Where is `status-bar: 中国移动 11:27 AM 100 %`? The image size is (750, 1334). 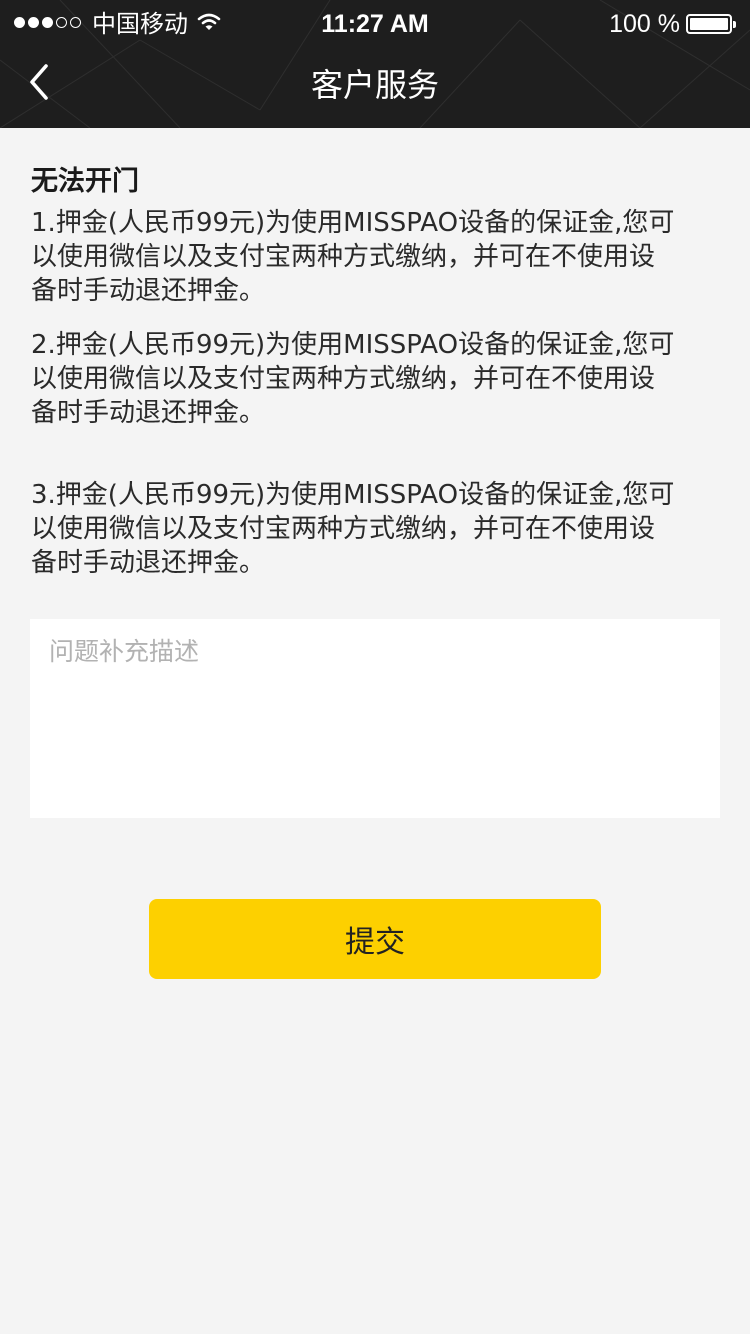 status-bar: 中国移动 11:27 AM 100 % is located at coordinates (375, 24).